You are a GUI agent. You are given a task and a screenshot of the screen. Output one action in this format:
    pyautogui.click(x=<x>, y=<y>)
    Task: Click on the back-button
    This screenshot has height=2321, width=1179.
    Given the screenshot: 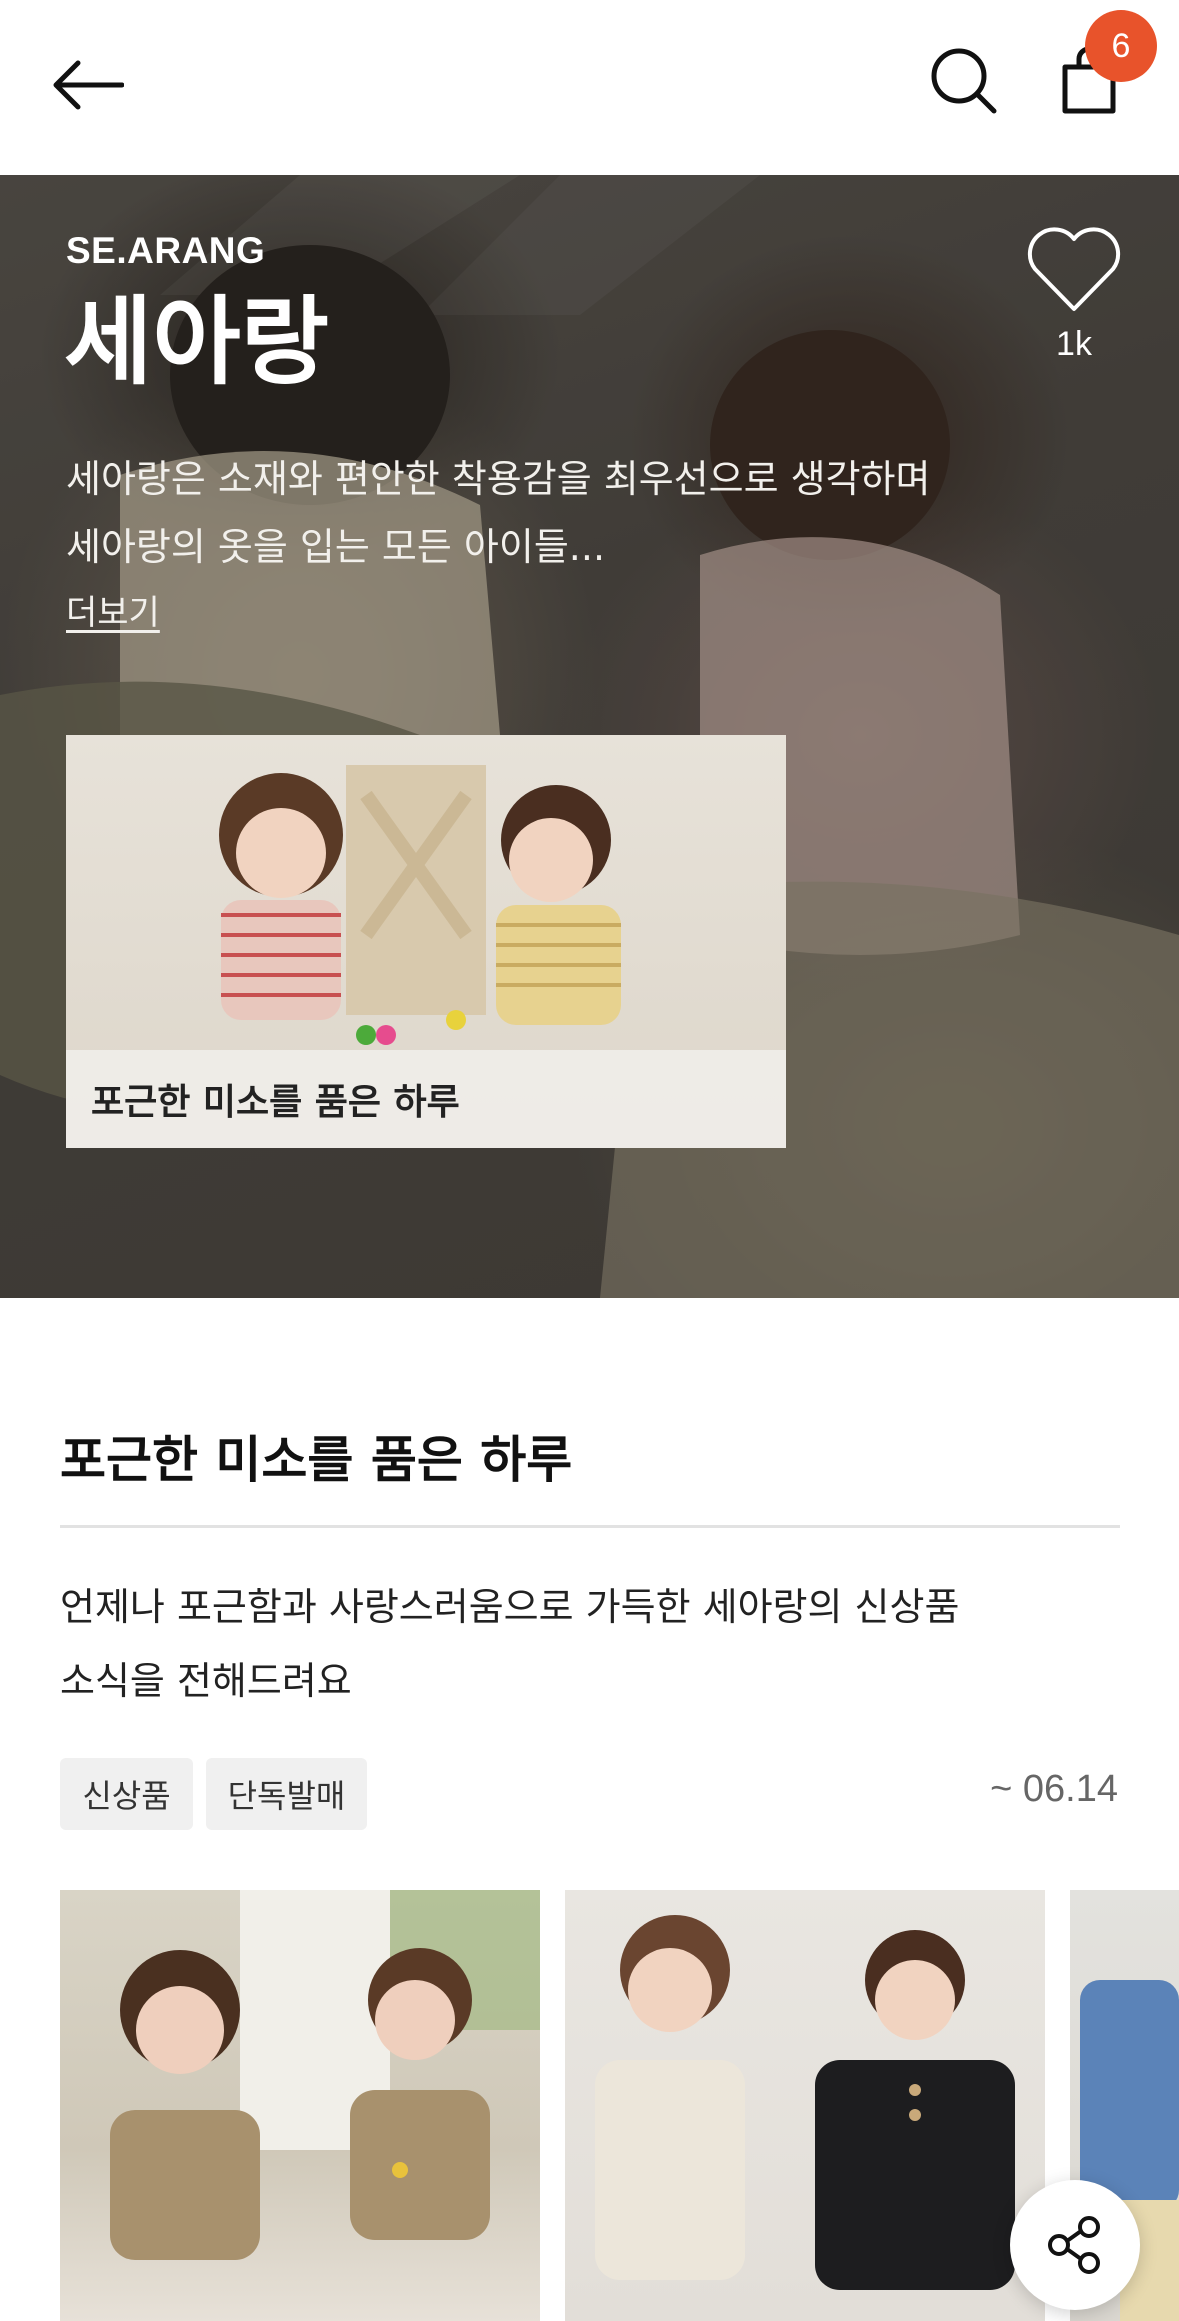 What is the action you would take?
    pyautogui.click(x=97, y=85)
    